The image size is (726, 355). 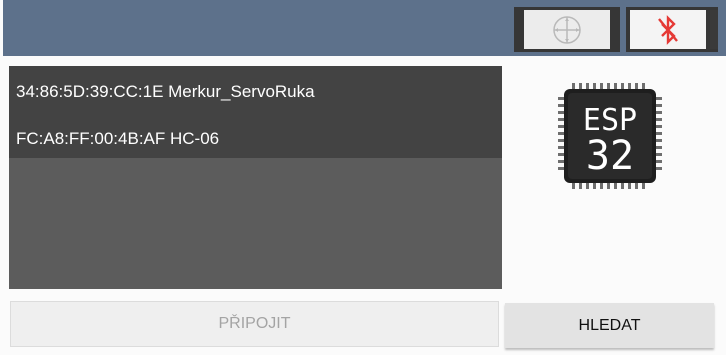 I want to click on chip-label-32: 32, so click(x=610, y=156).